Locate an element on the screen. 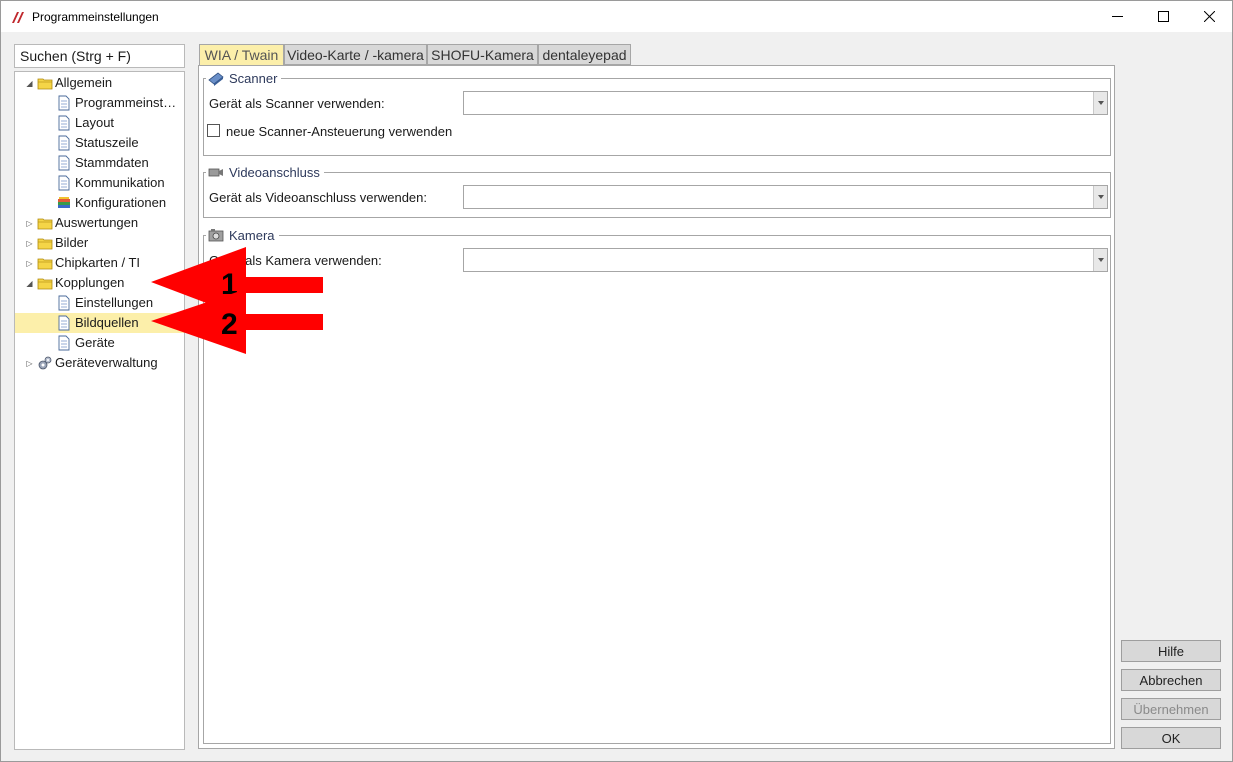  close-icon is located at coordinates (1209, 16).